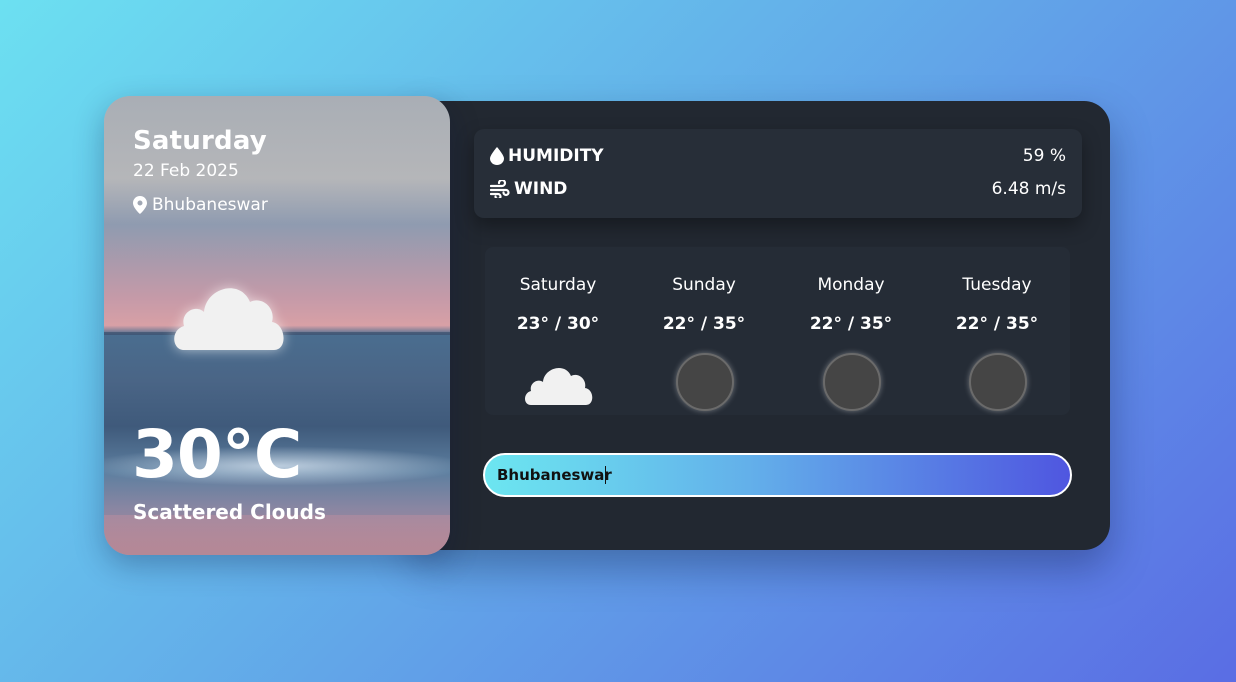 The height and width of the screenshot is (682, 1236). Describe the element at coordinates (186, 171) in the screenshot. I see `current-date: 22 Feb 2025` at that location.